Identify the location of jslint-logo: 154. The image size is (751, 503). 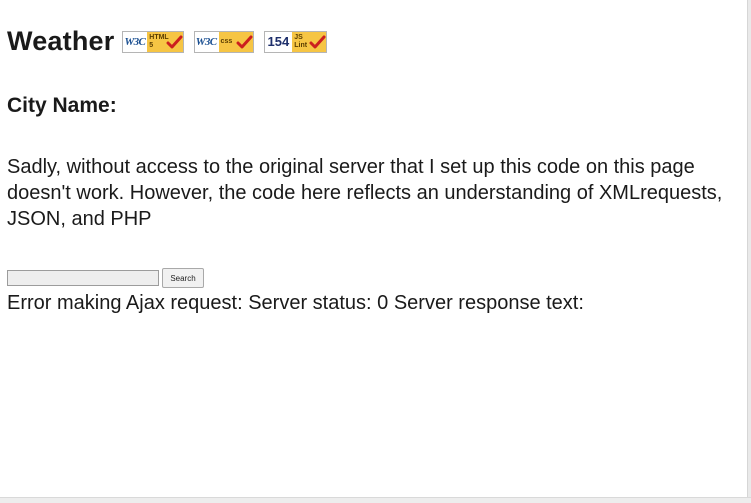
(278, 41).